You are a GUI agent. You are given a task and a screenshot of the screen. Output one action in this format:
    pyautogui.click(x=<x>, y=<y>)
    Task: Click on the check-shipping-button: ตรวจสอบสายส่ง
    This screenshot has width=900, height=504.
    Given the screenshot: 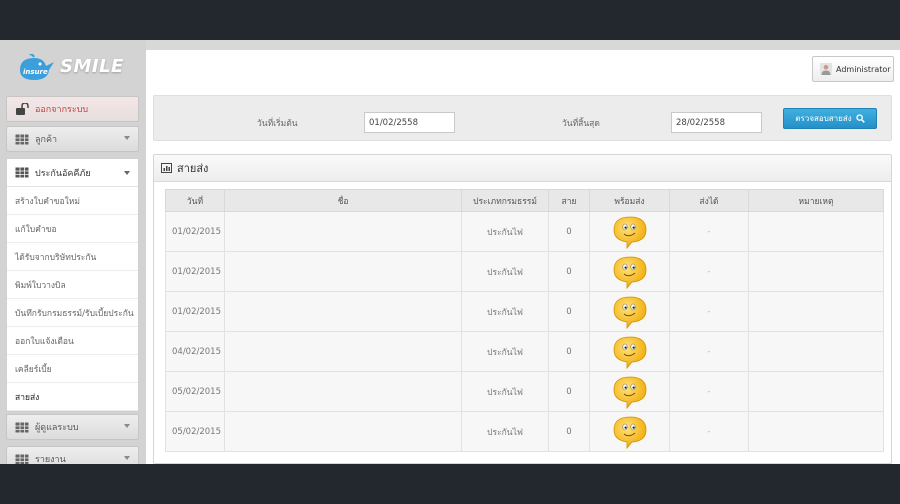 What is the action you would take?
    pyautogui.click(x=830, y=118)
    